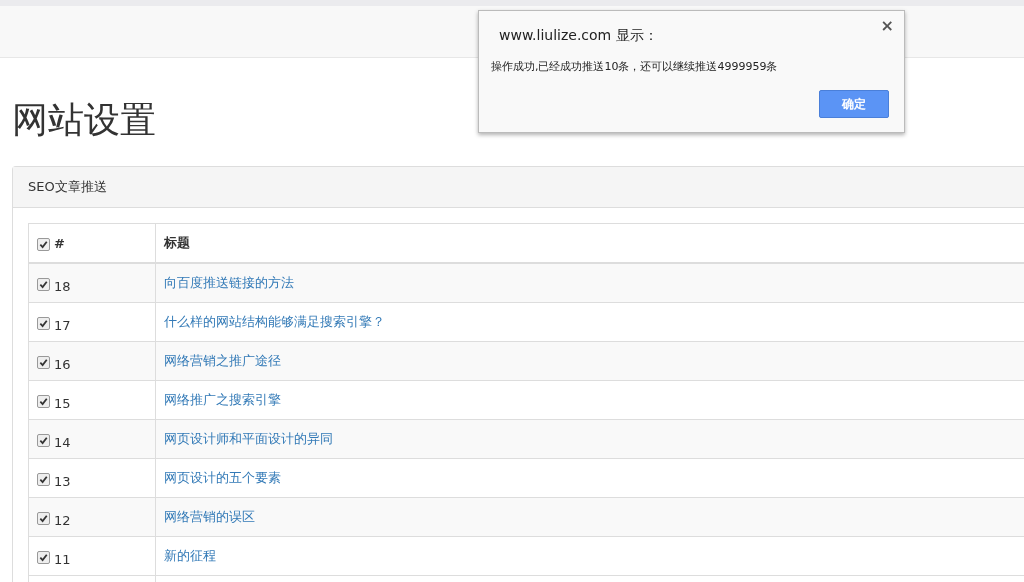  Describe the element at coordinates (854, 104) in the screenshot. I see `confirm-button: 确定` at that location.